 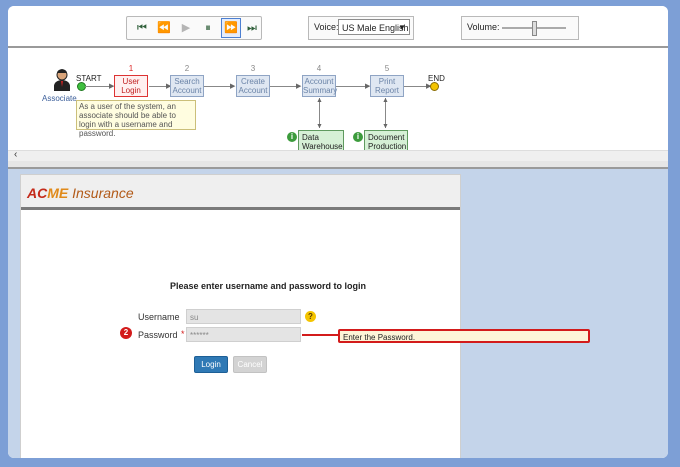 What do you see at coordinates (434, 86) in the screenshot?
I see `end-node` at bounding box center [434, 86].